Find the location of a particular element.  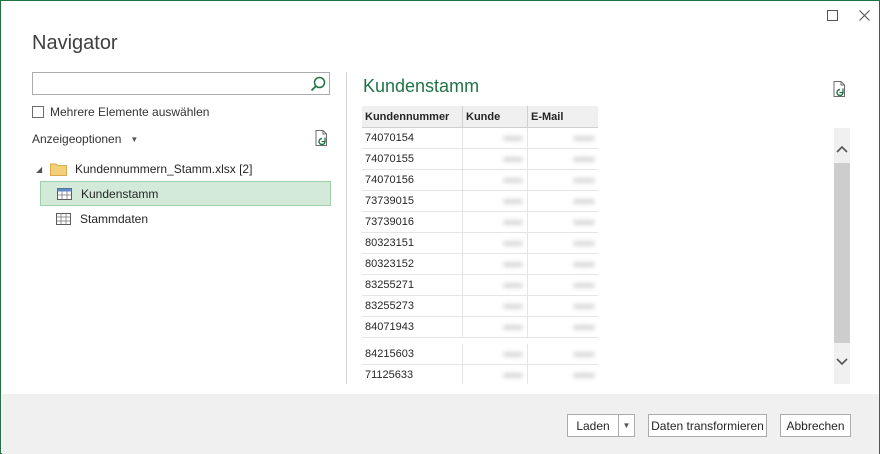

scroll-up-button is located at coordinates (842, 149).